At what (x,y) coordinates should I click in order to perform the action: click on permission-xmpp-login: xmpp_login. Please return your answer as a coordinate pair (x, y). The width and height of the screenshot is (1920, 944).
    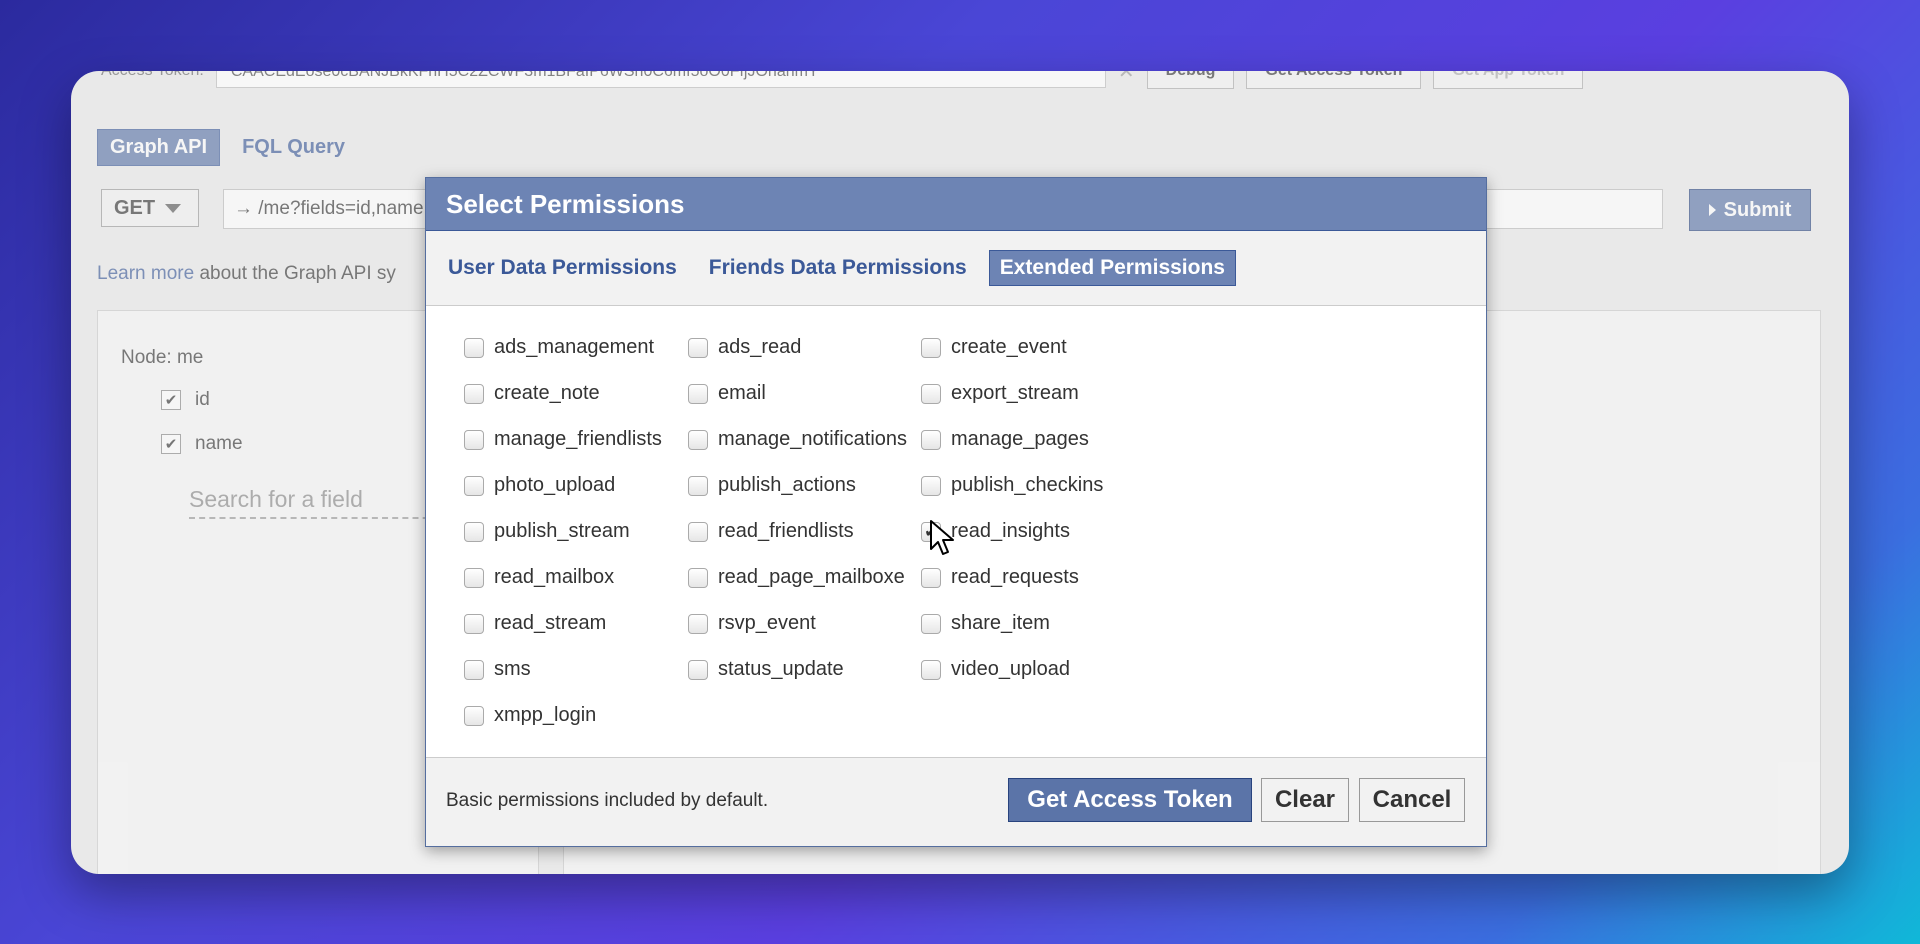
    Looking at the image, I should click on (530, 715).